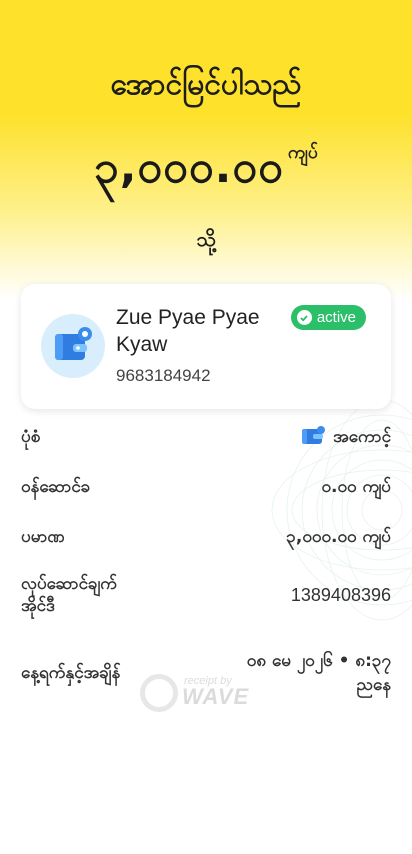 This screenshot has height=854, width=412. Describe the element at coordinates (216, 696) in the screenshot. I see `watermark-brand-text: WAVE` at that location.